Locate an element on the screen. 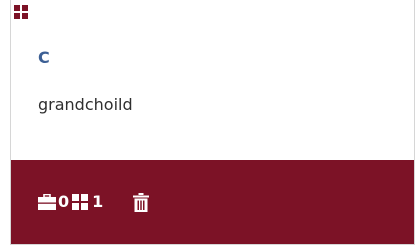 This screenshot has width=417, height=251. briefcase-count: 0 is located at coordinates (64, 201).